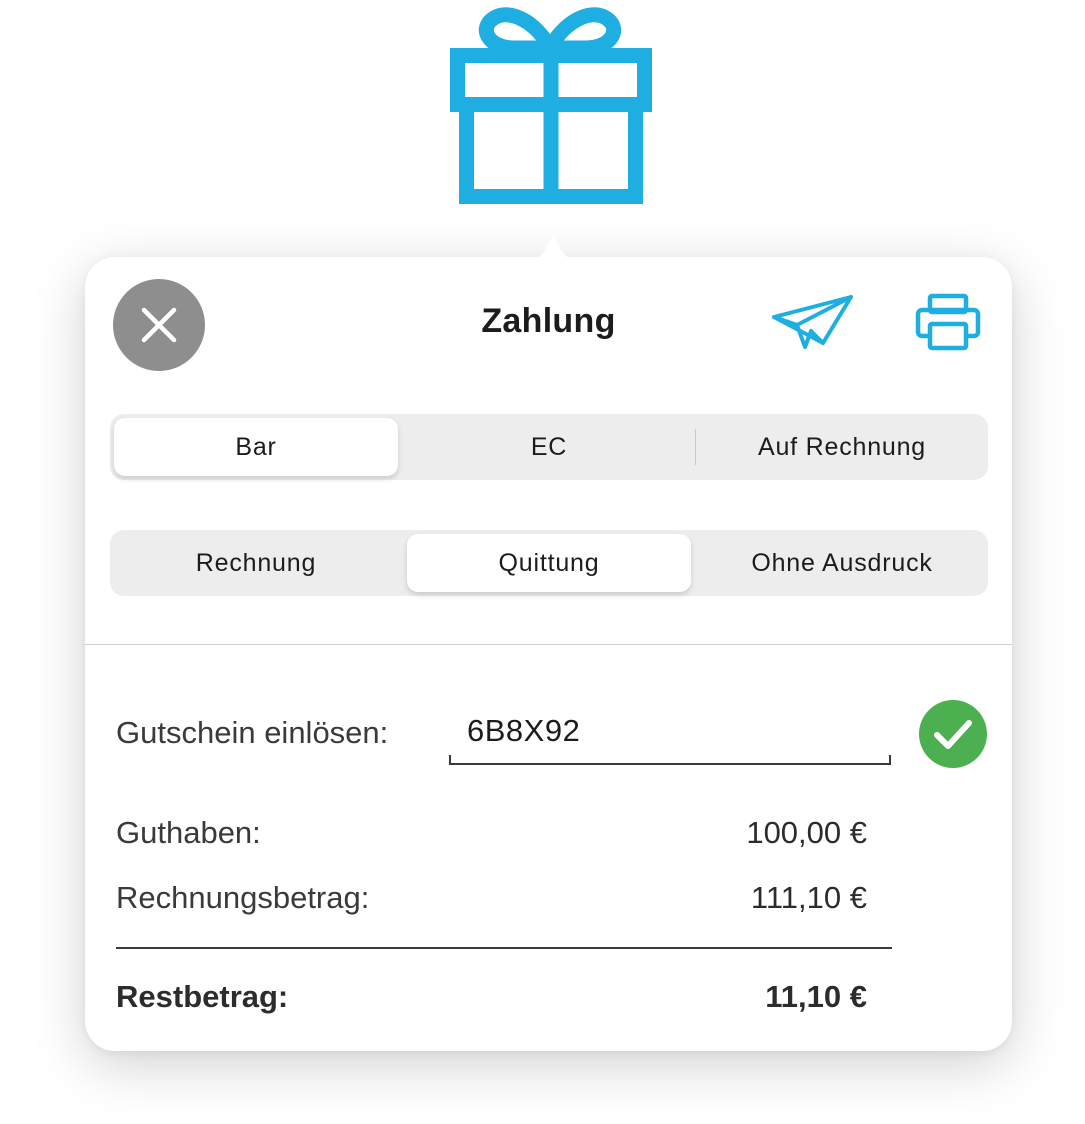 Image resolution: width=1085 pixels, height=1124 pixels. I want to click on section-divider, so click(548, 644).